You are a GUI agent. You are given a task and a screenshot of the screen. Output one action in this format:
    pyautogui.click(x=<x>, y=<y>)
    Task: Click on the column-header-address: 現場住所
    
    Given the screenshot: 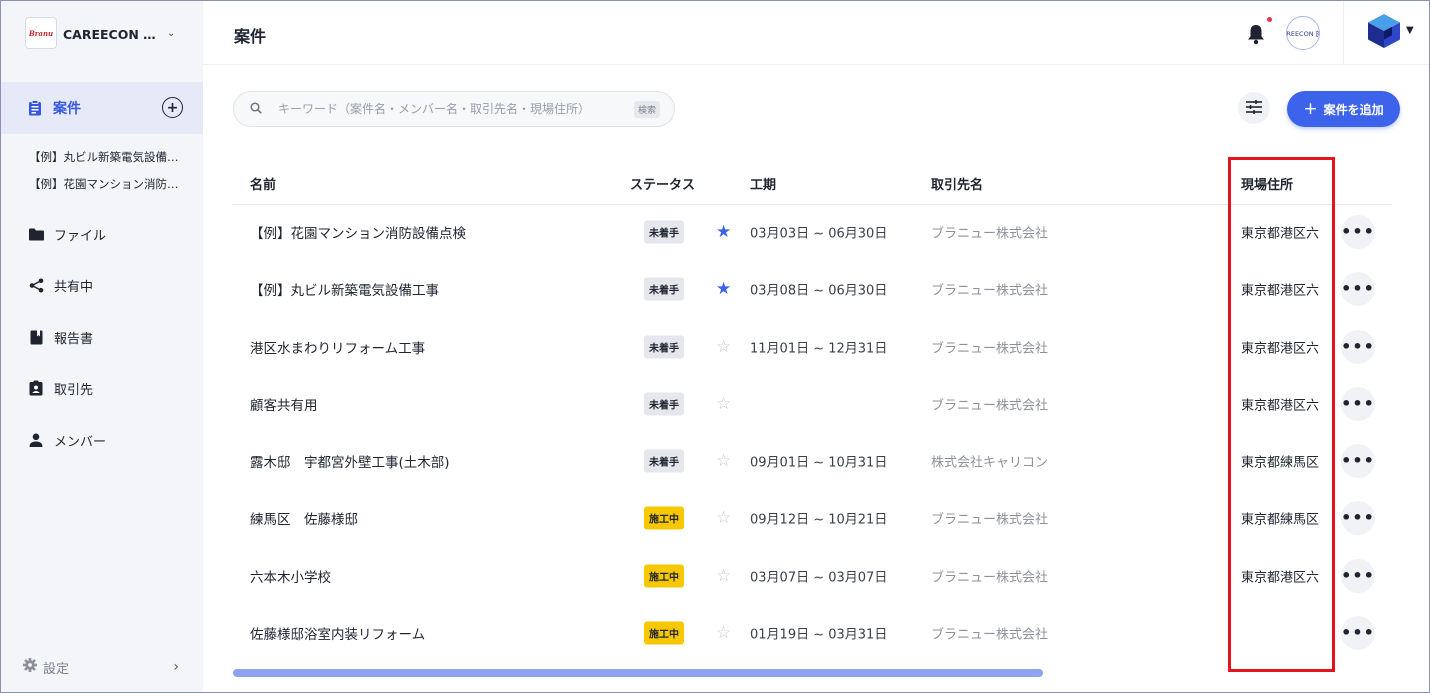 What is the action you would take?
    pyautogui.click(x=1267, y=183)
    